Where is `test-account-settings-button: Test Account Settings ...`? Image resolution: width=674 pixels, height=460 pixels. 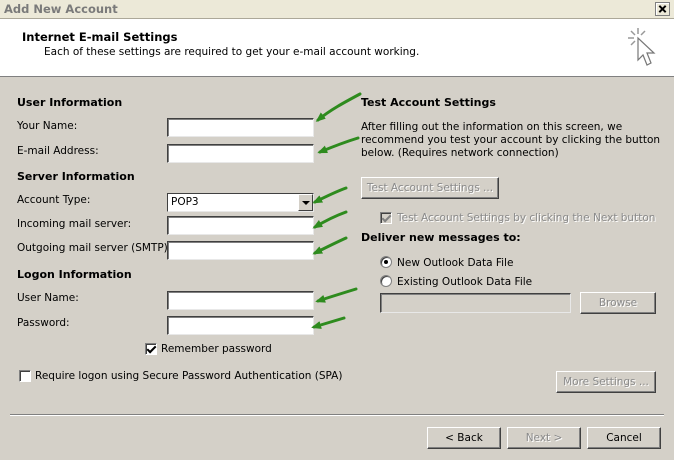 test-account-settings-button: Test Account Settings ... is located at coordinates (430, 188).